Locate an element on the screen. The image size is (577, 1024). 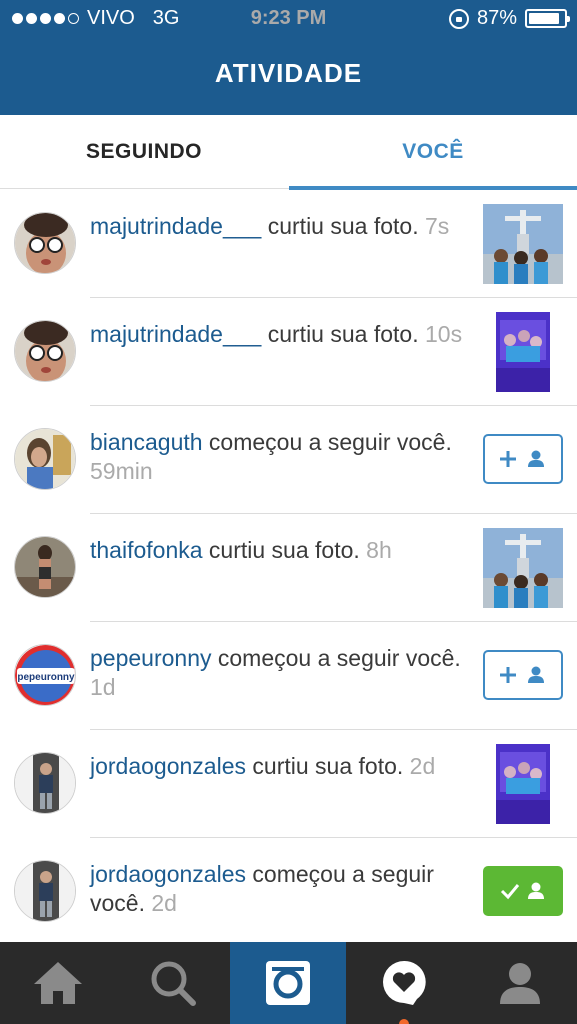
activity-timestamp: 10s is located at coordinates (440, 334).